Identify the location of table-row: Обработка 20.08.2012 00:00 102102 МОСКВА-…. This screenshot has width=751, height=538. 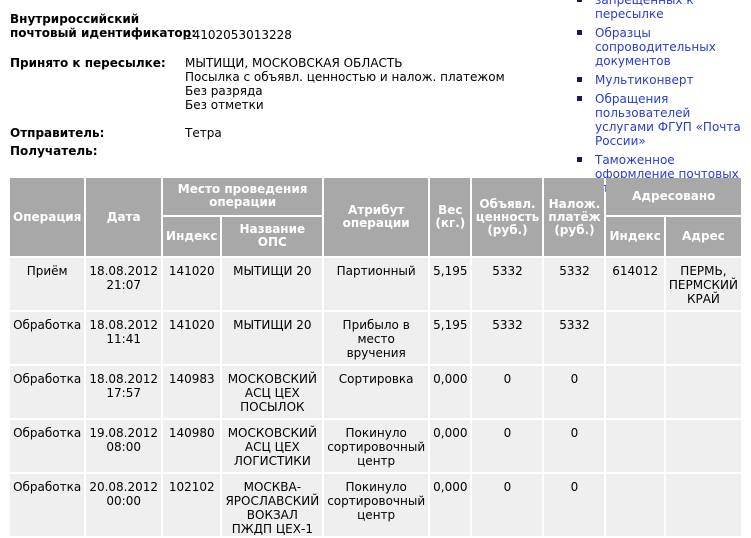
(375, 505).